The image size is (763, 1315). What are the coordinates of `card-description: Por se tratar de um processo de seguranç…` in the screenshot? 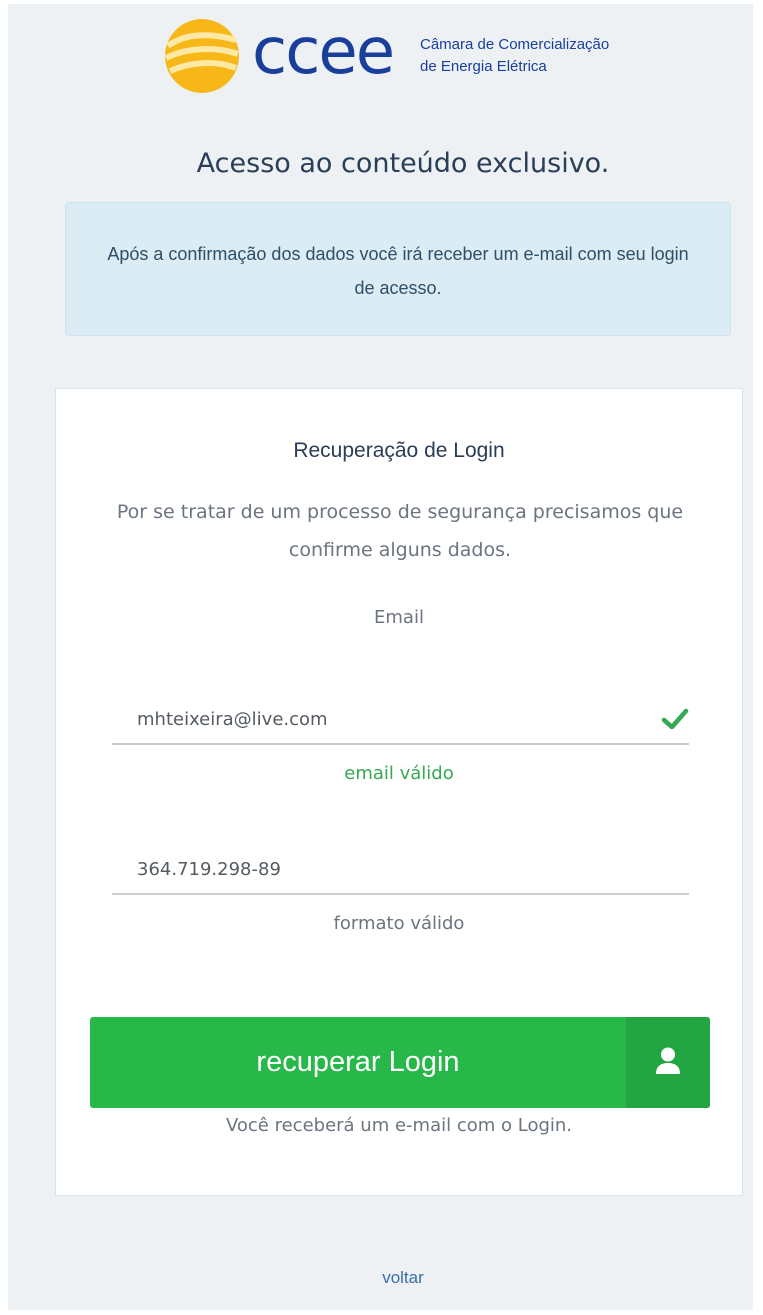 It's located at (400, 531).